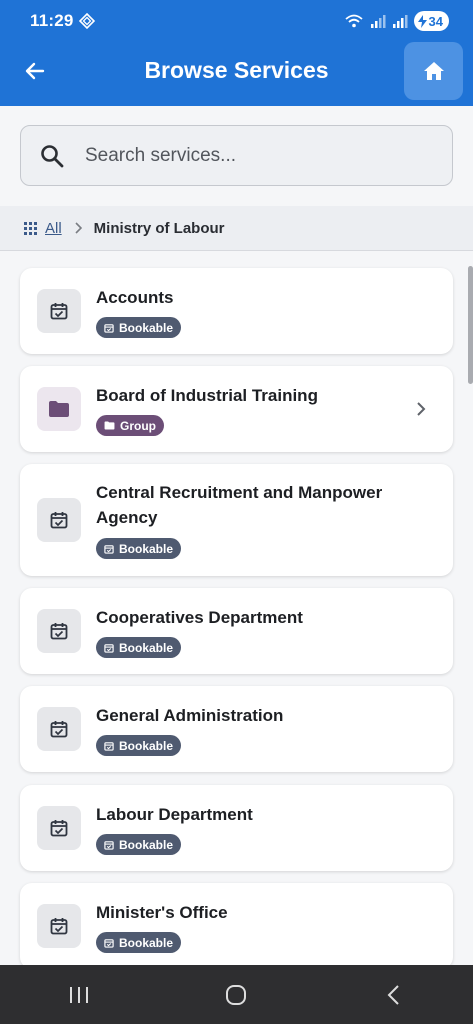 This screenshot has width=473, height=1024. Describe the element at coordinates (87, 21) in the screenshot. I see `diamond-icon` at that location.